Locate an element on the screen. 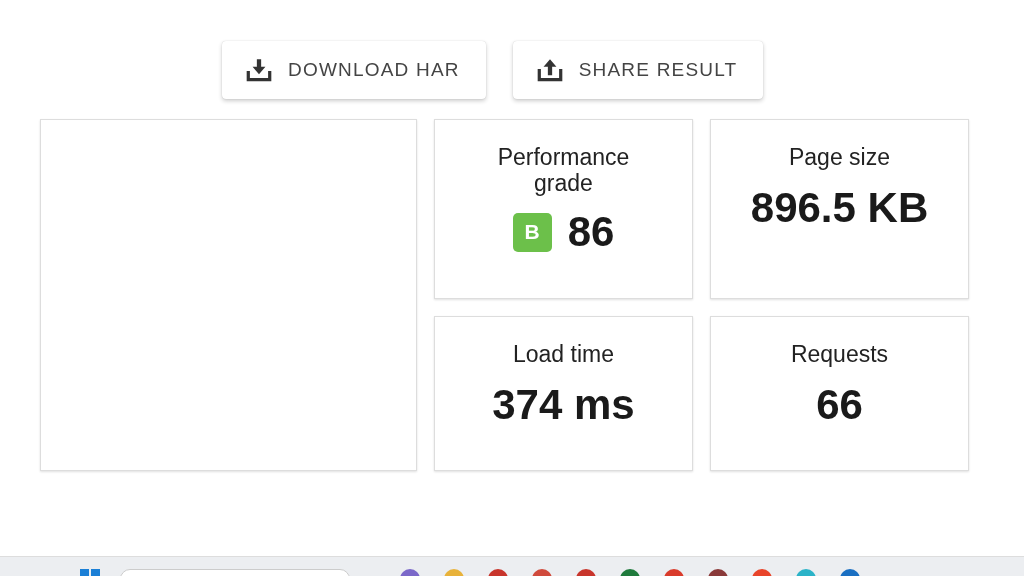 The image size is (1024, 576). download-button: DOWNLOAD HAR is located at coordinates (354, 70).